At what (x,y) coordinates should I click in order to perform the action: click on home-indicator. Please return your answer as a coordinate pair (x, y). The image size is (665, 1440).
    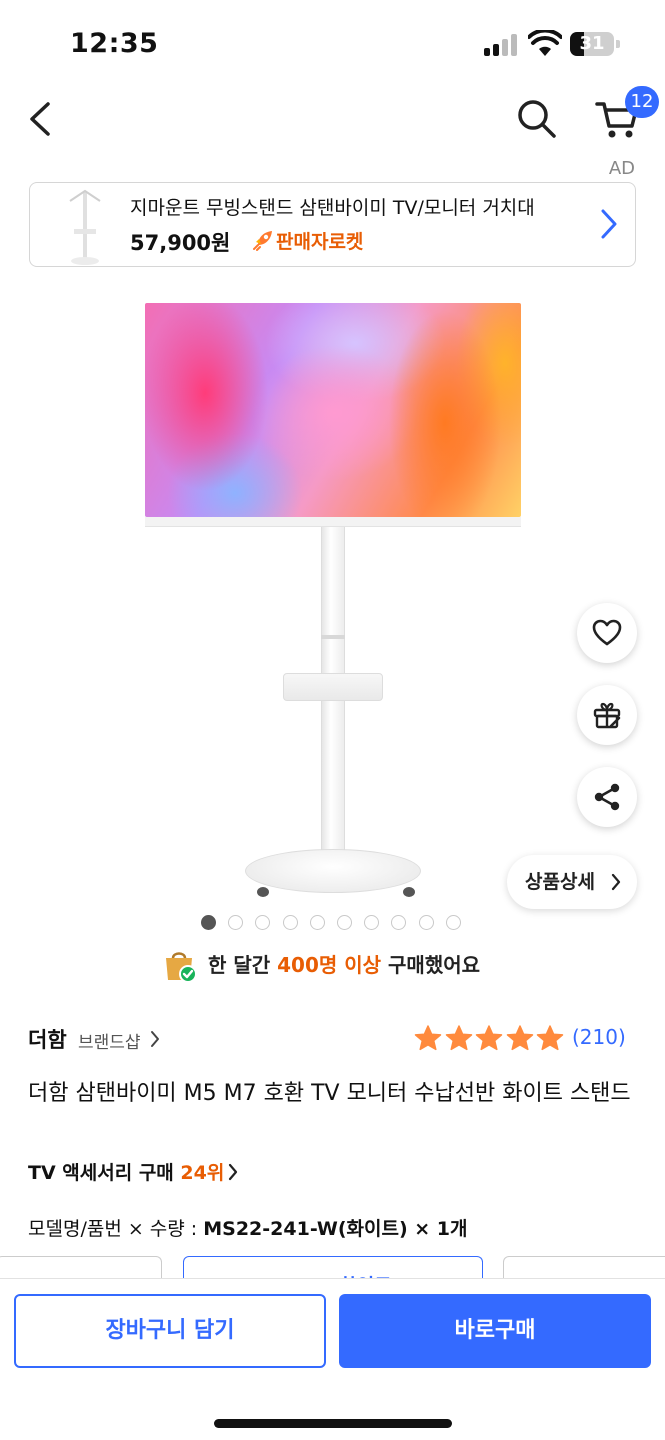
    Looking at the image, I should click on (333, 1423).